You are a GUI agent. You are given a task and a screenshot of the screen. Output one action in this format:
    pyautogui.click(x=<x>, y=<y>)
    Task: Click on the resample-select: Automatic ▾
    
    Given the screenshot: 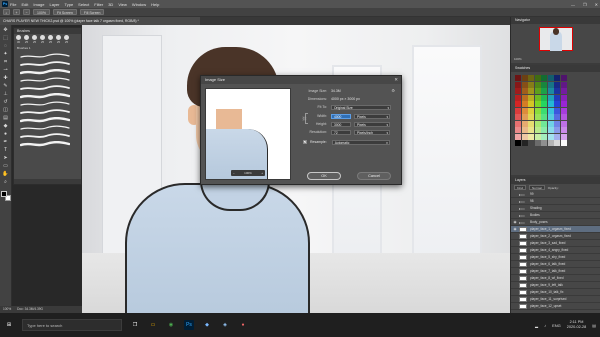 What is the action you would take?
    pyautogui.click(x=360, y=142)
    